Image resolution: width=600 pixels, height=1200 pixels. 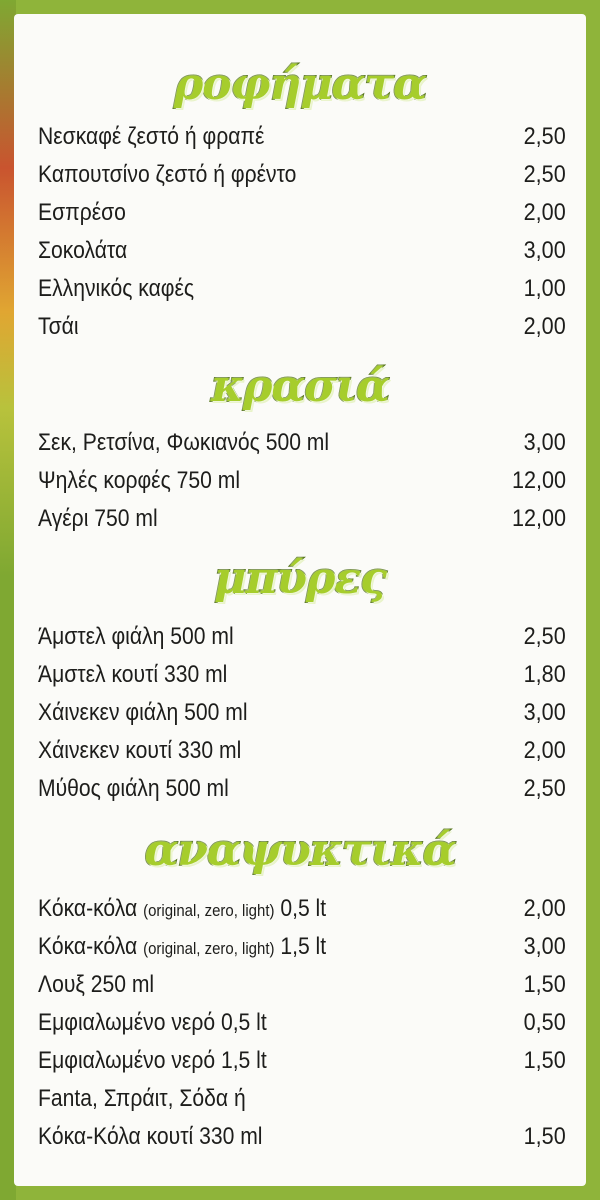 I want to click on item-size: 0,5 lt, so click(x=303, y=908).